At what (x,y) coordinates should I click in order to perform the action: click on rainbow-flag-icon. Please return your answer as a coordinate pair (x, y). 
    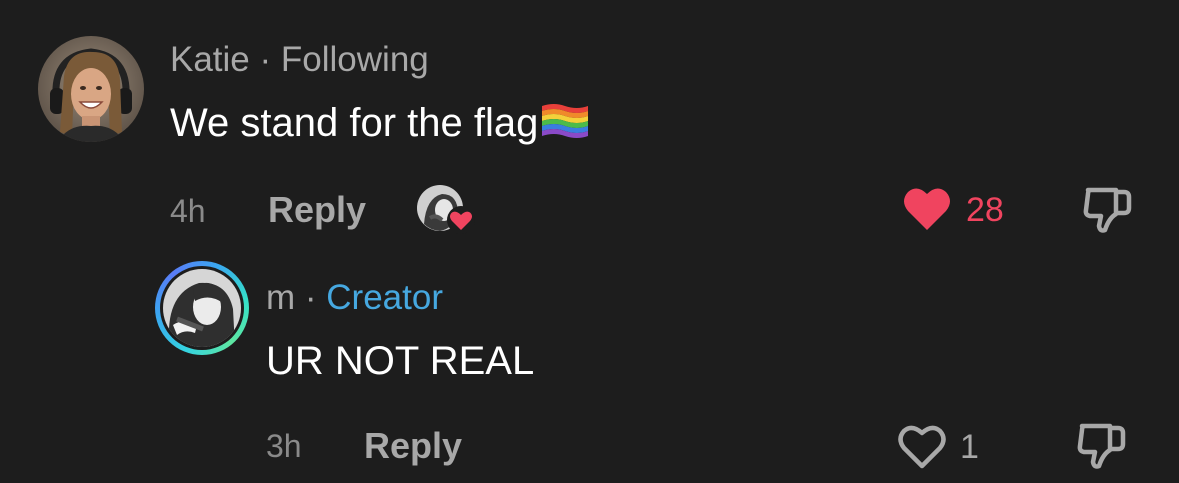
    Looking at the image, I should click on (565, 119).